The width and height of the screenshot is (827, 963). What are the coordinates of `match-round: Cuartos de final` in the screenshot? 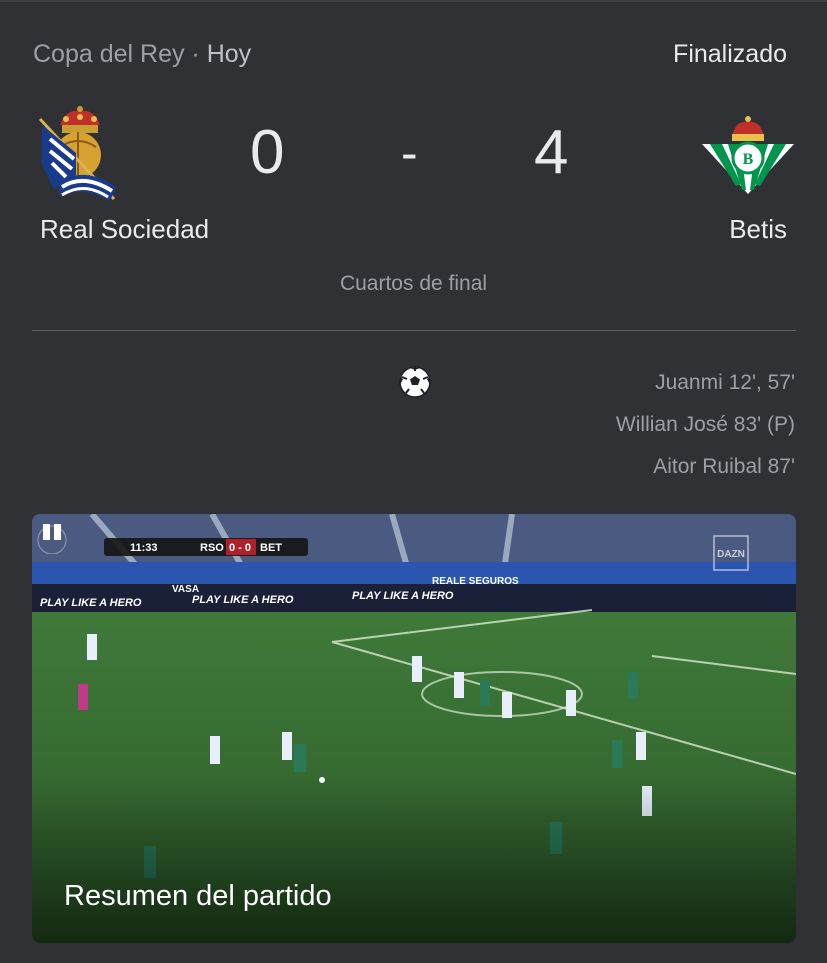 It's located at (413, 283).